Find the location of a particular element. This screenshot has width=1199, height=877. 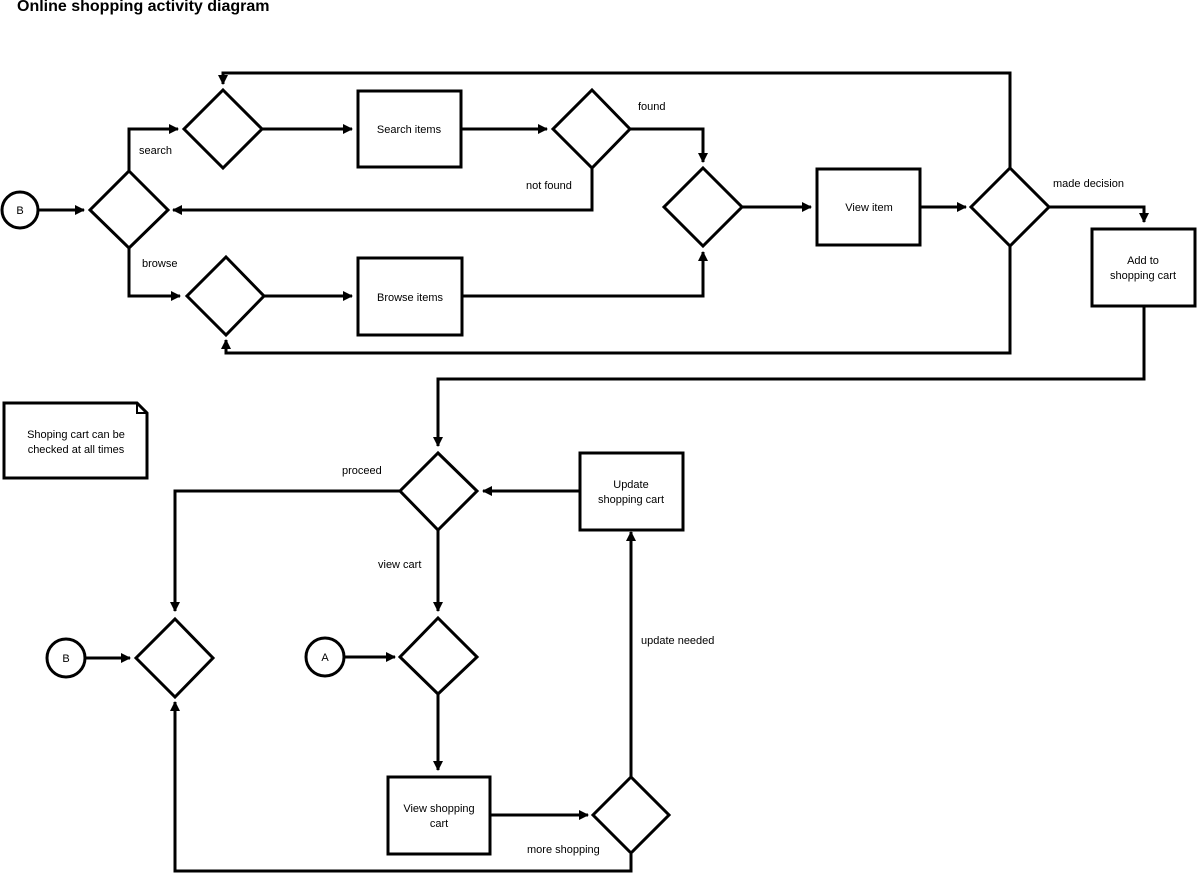

edge-label-made-decision: made decision is located at coordinates (1088, 184).